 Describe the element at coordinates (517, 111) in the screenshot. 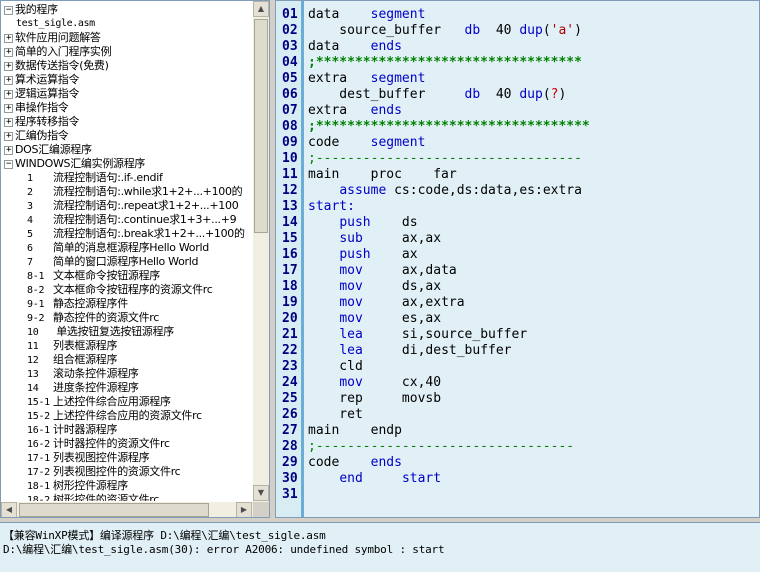

I see `code-line: 07 extra ends` at that location.